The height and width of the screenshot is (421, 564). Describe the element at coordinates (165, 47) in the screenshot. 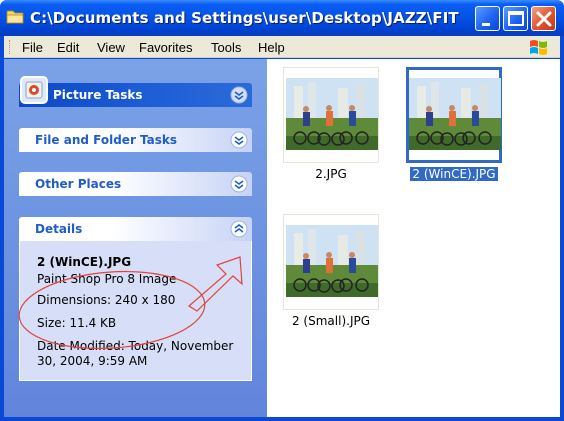

I see `menu-favorites: Favorites` at that location.